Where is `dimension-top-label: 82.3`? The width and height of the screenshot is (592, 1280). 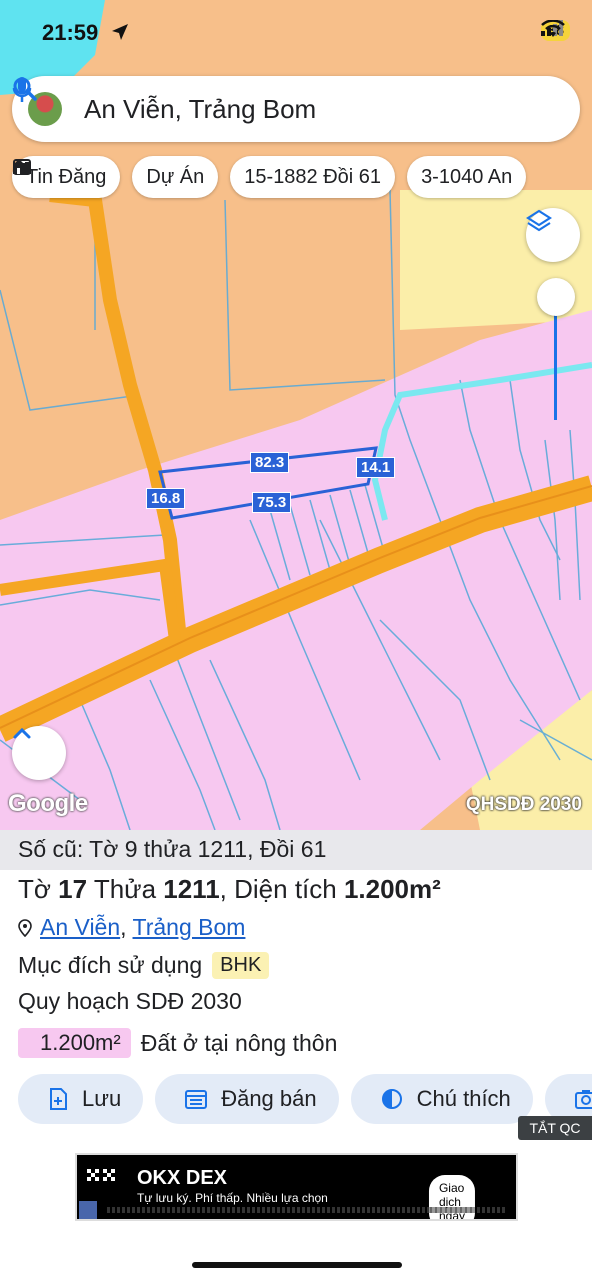
dimension-top-label: 82.3 is located at coordinates (270, 462).